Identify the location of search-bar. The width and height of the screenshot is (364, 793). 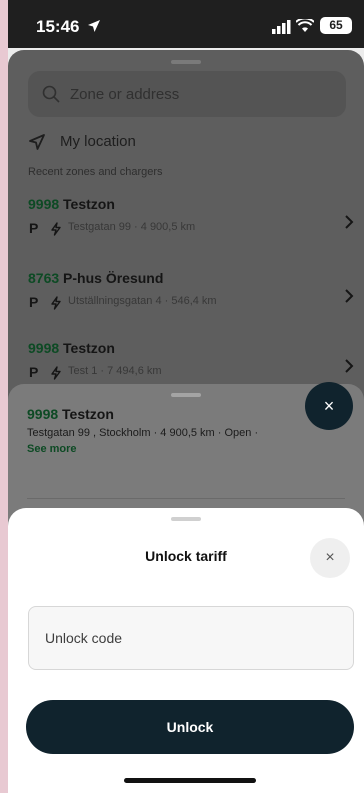
(187, 94).